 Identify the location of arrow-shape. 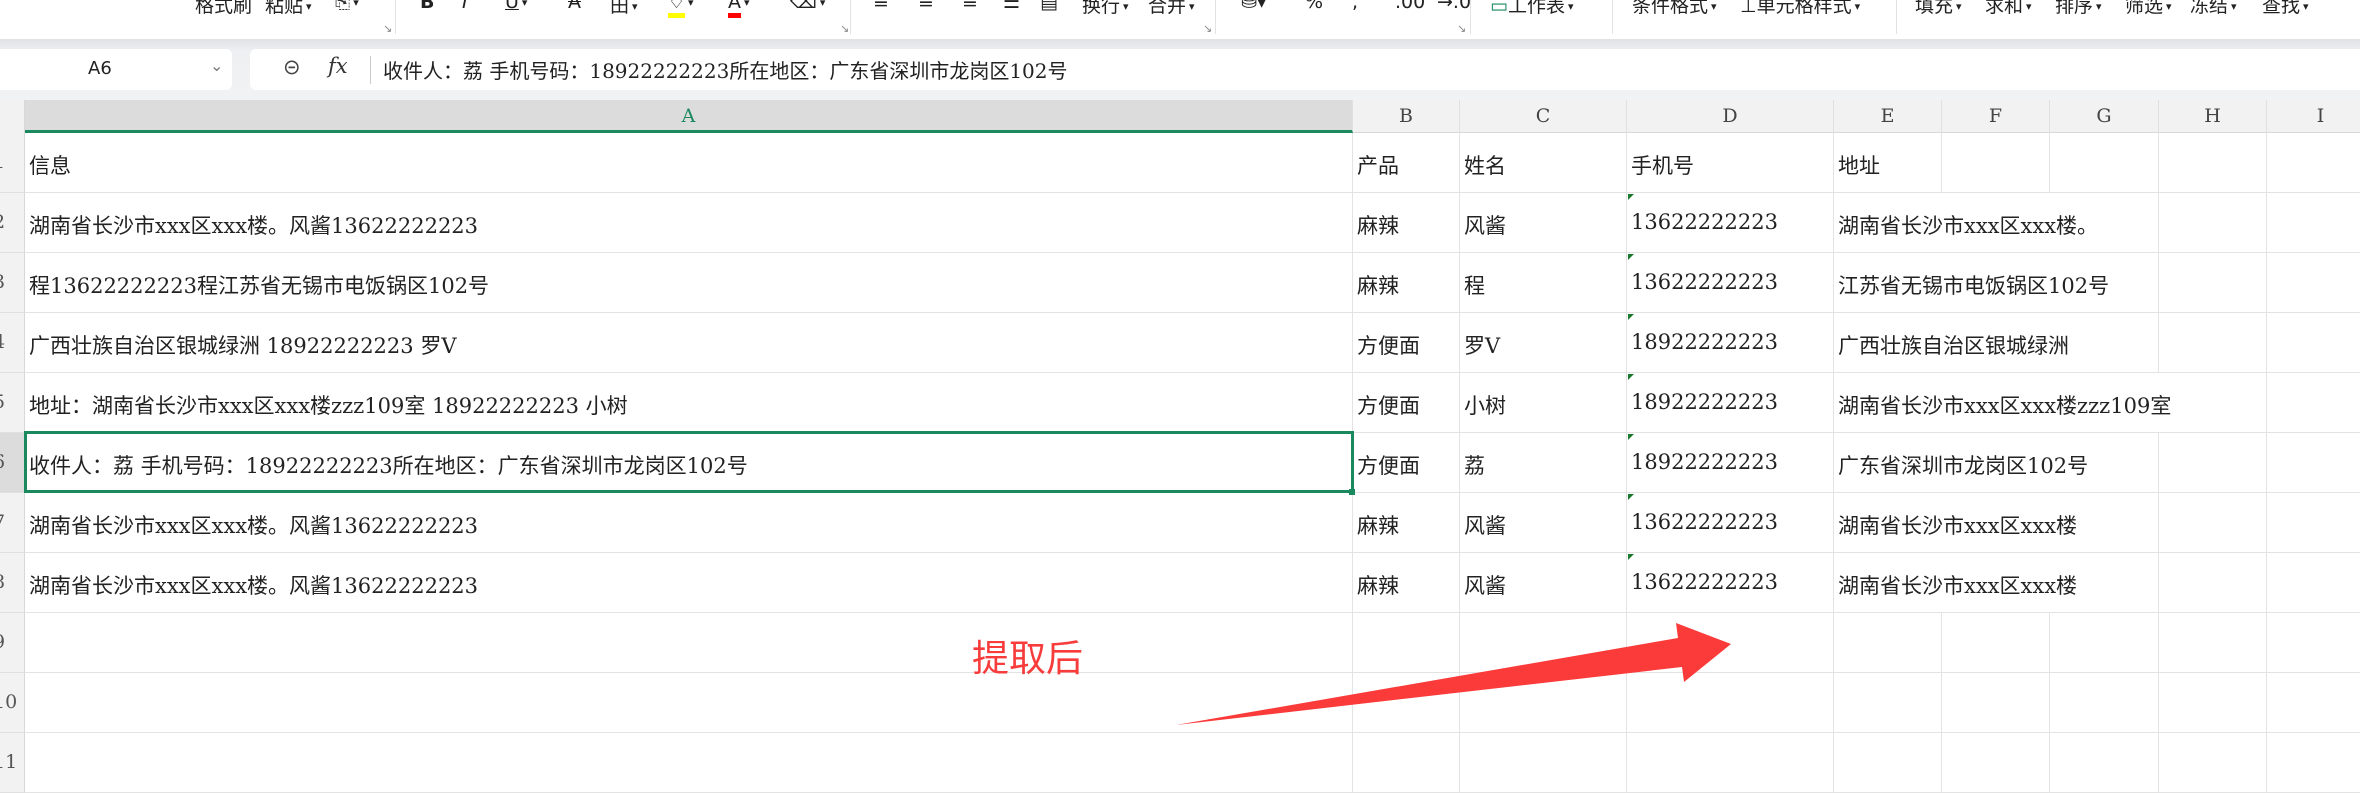
(1453, 674).